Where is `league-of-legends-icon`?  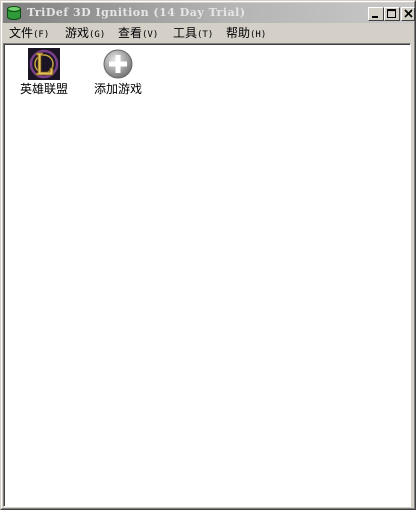
league-of-legends-icon is located at coordinates (44, 64).